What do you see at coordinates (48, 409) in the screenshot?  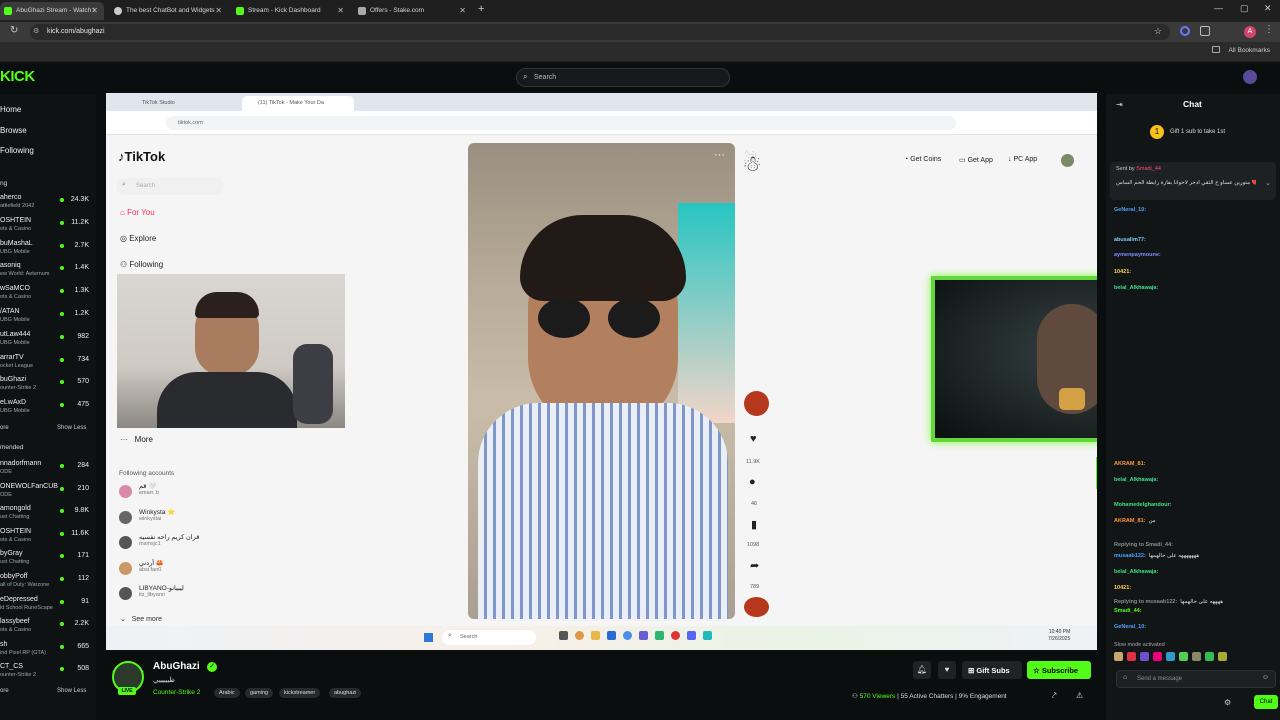 I see `sidebar-channel: eLwAxD UBG Mobile 475` at bounding box center [48, 409].